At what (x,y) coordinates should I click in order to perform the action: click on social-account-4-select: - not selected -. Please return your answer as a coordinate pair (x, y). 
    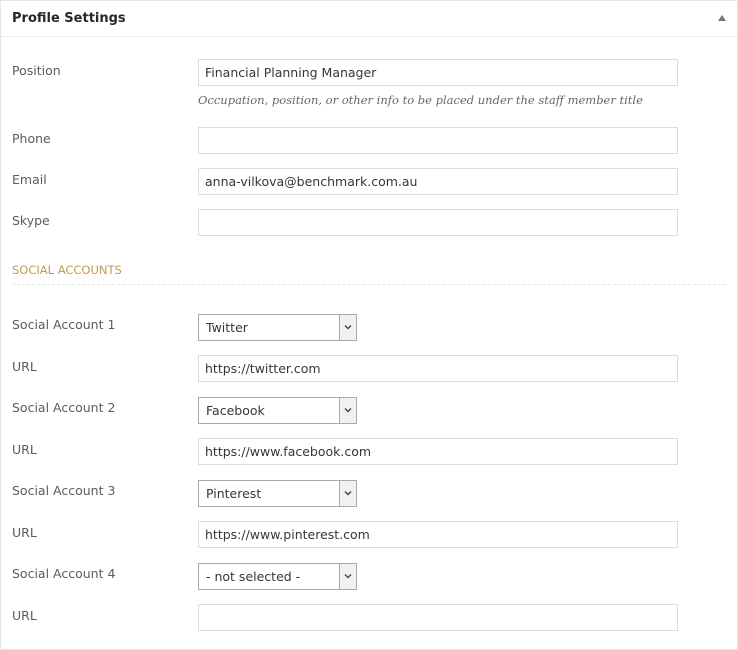
    Looking at the image, I should click on (277, 576).